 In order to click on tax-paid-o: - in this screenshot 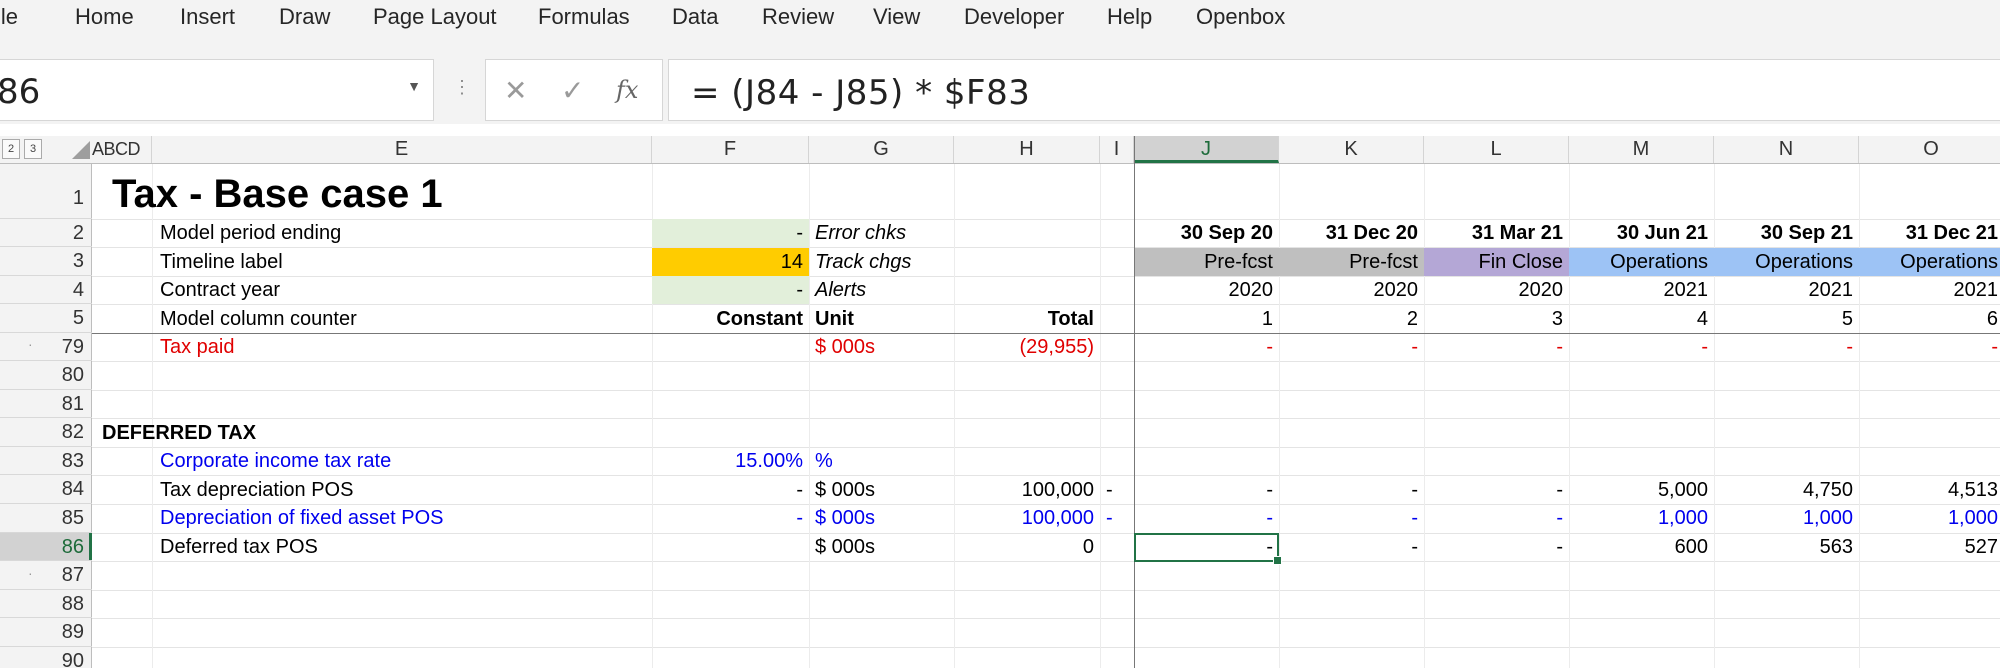, I will do `click(1929, 347)`.